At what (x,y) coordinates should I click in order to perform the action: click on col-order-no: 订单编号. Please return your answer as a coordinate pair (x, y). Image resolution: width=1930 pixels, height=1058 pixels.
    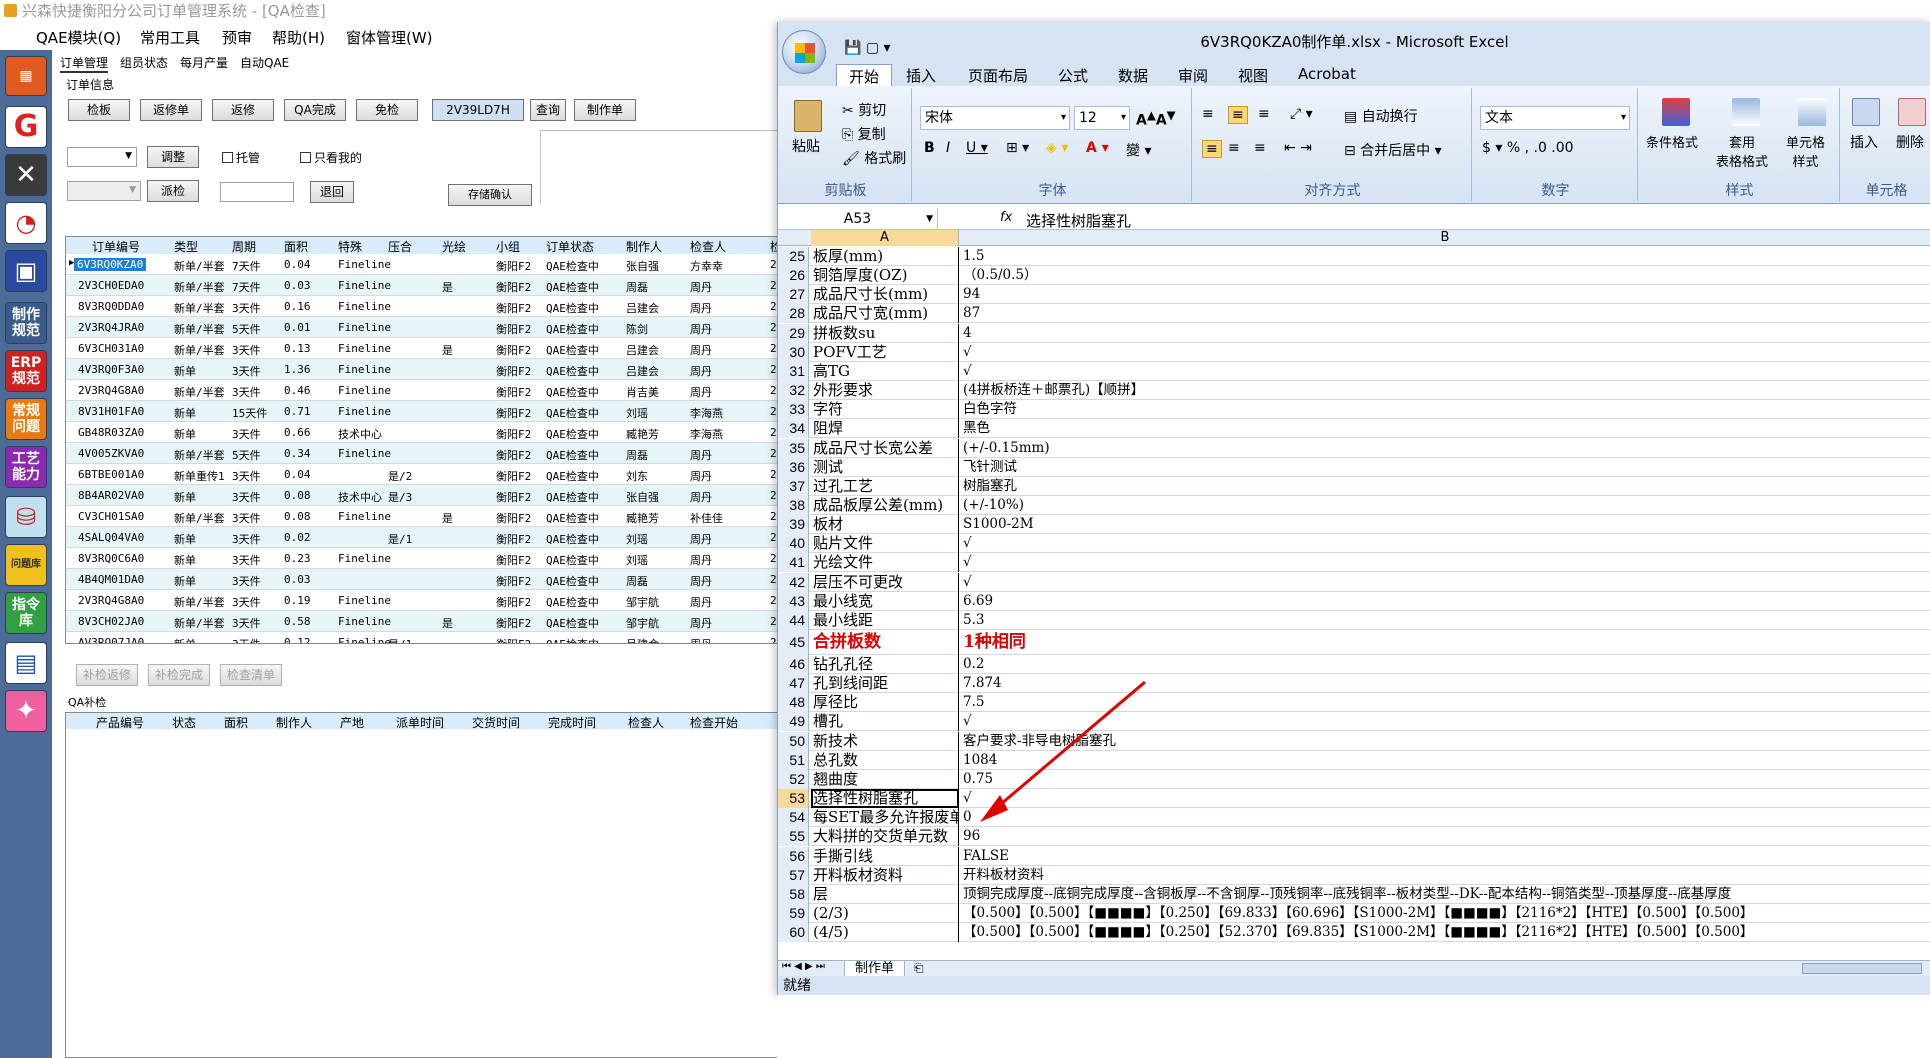
    Looking at the image, I should click on (116, 246).